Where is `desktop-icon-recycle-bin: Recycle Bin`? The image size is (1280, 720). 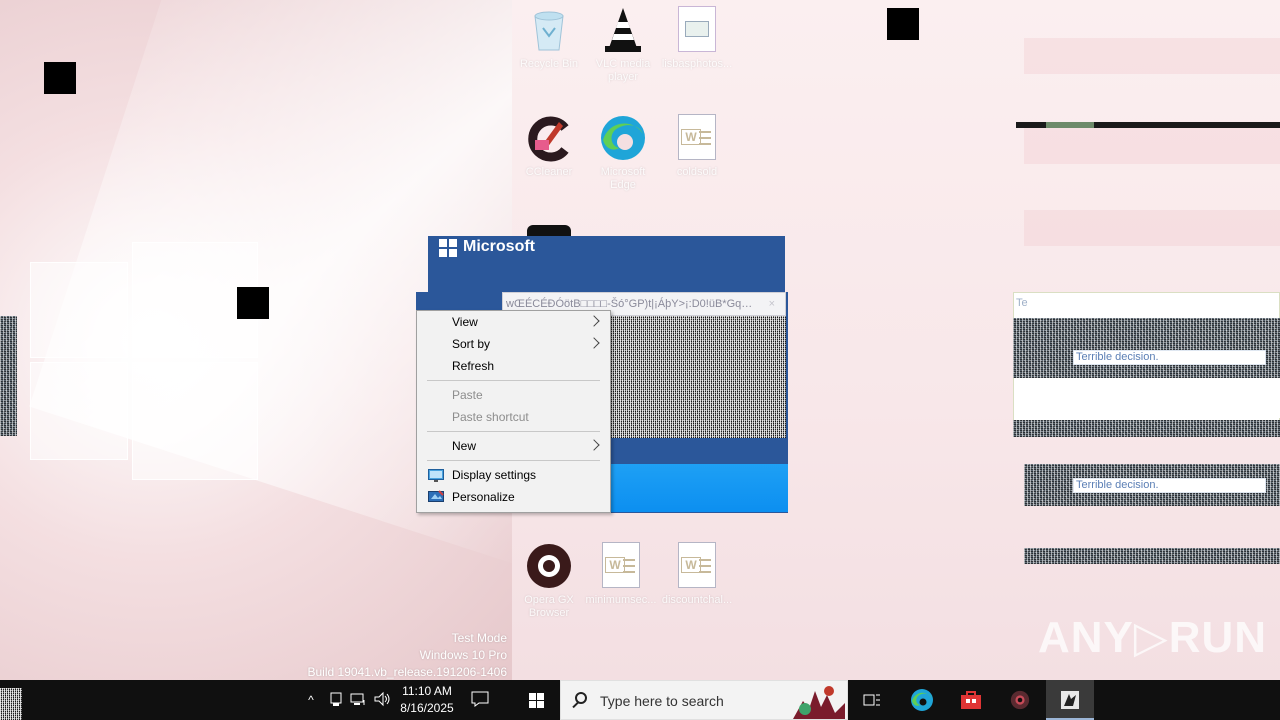 desktop-icon-recycle-bin: Recycle Bin is located at coordinates (549, 35).